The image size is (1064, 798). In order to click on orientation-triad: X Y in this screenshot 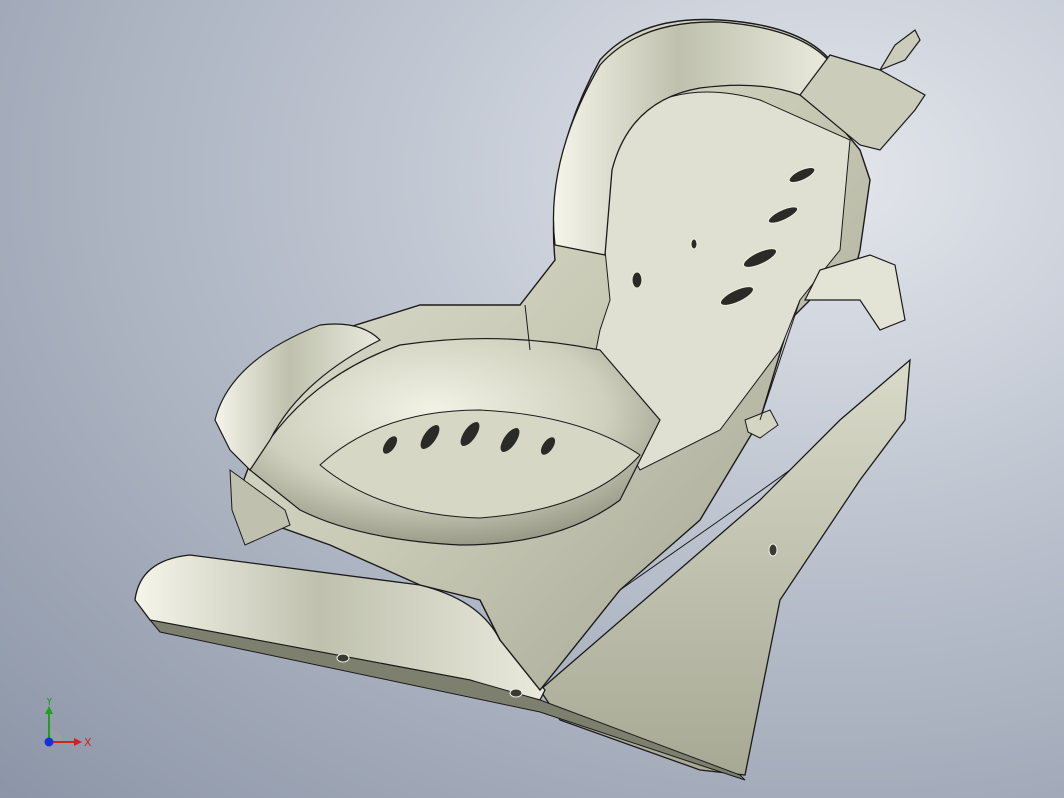, I will do `click(71, 726)`.